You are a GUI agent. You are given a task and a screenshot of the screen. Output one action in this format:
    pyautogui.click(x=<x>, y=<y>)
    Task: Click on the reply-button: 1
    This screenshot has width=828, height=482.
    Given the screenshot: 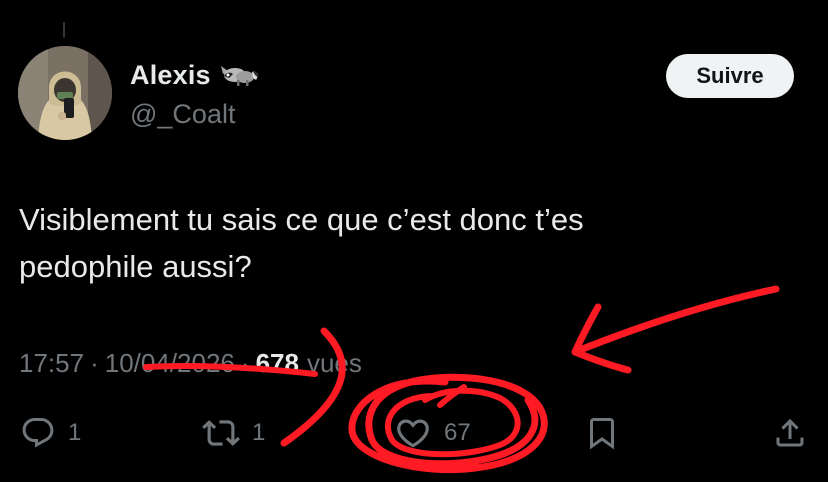 What is the action you would take?
    pyautogui.click(x=50, y=433)
    